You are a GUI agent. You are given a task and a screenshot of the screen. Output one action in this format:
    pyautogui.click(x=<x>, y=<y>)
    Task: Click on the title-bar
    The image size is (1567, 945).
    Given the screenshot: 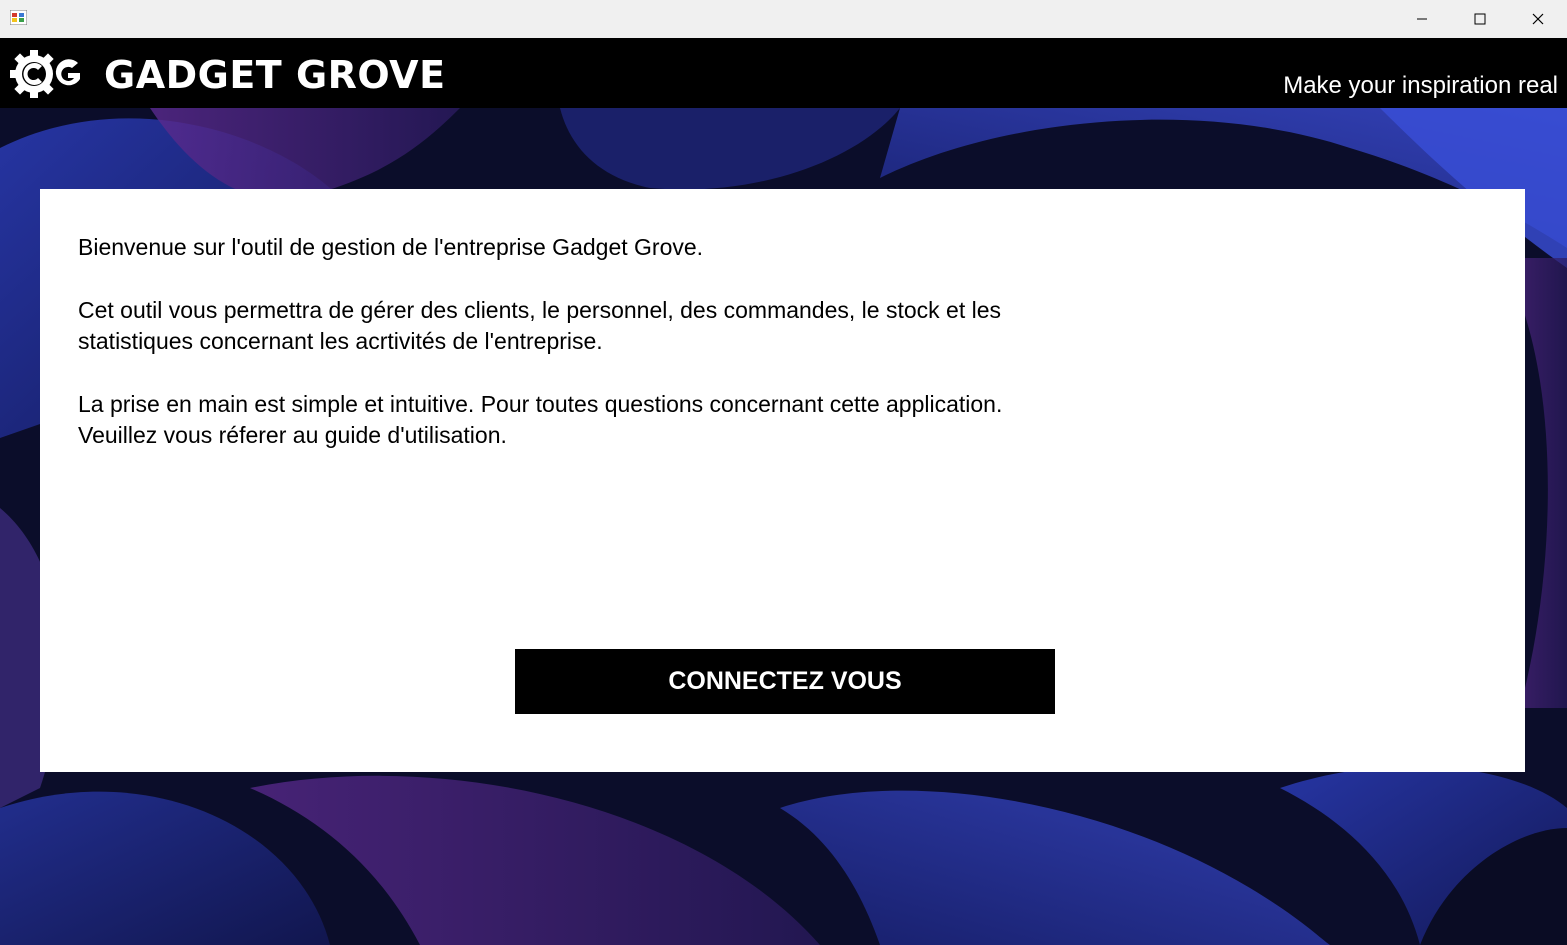 What is the action you would take?
    pyautogui.click(x=783, y=19)
    